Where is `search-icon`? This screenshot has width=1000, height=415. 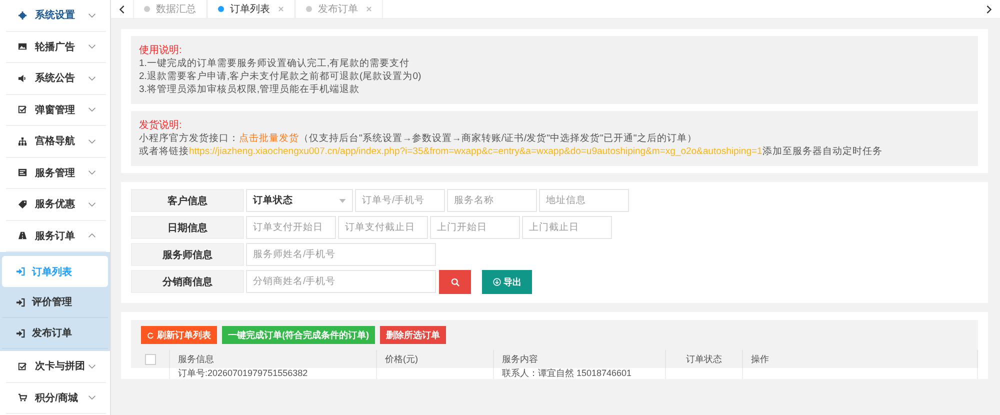
search-icon is located at coordinates (455, 282).